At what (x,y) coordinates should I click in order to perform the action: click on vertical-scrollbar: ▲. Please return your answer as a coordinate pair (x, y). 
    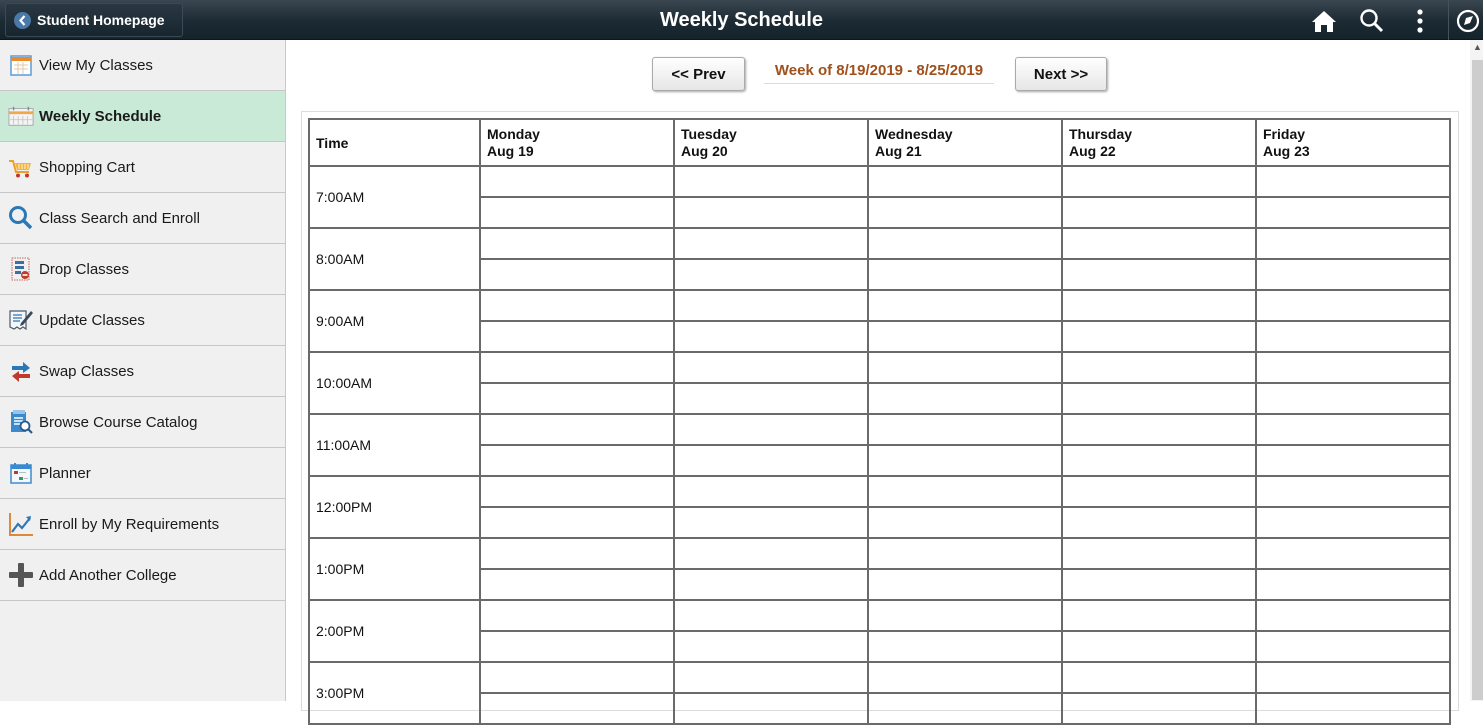
    Looking at the image, I should click on (1476, 370).